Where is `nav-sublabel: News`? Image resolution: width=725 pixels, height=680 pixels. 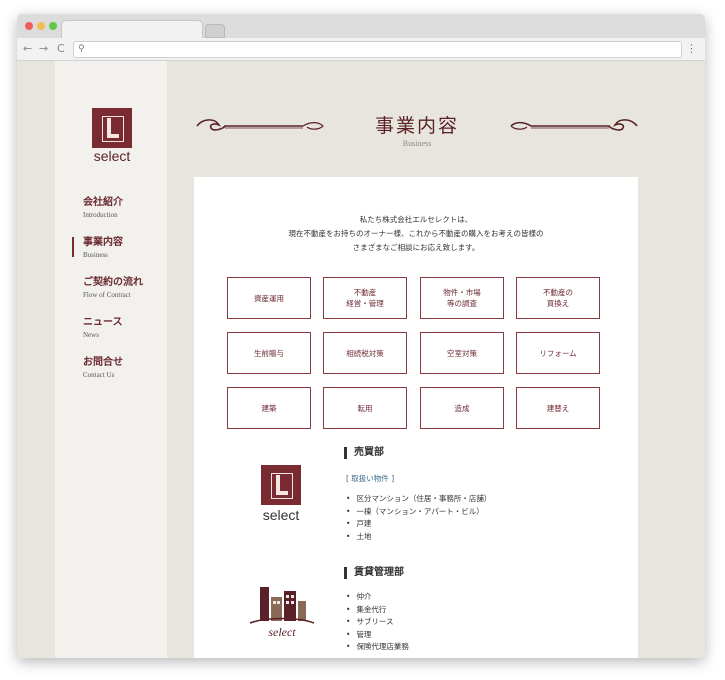 nav-sublabel: News is located at coordinates (91, 335).